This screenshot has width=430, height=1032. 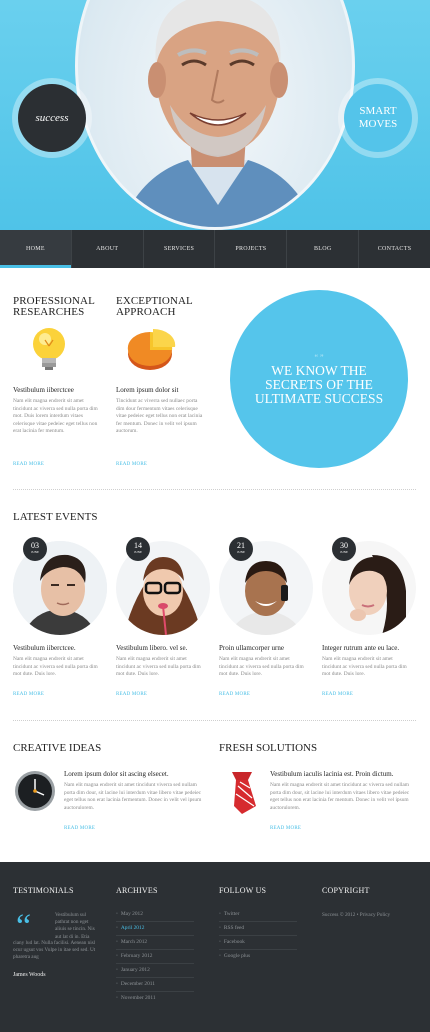 What do you see at coordinates (131, 464) in the screenshot?
I see `feature-2-read-more: READ MORE` at bounding box center [131, 464].